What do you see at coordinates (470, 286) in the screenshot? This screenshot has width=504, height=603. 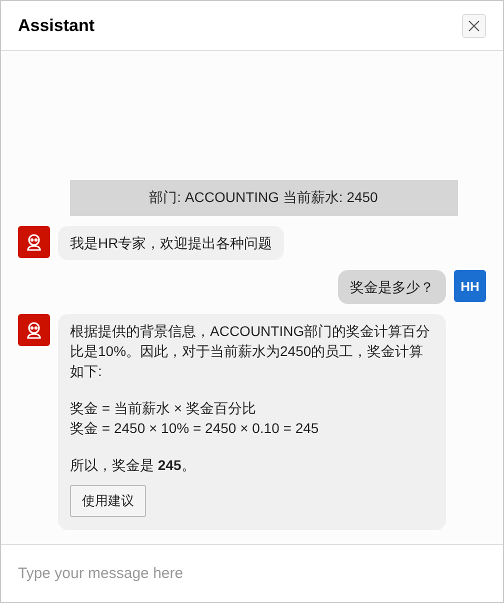 I see `user-avatar: HH` at bounding box center [470, 286].